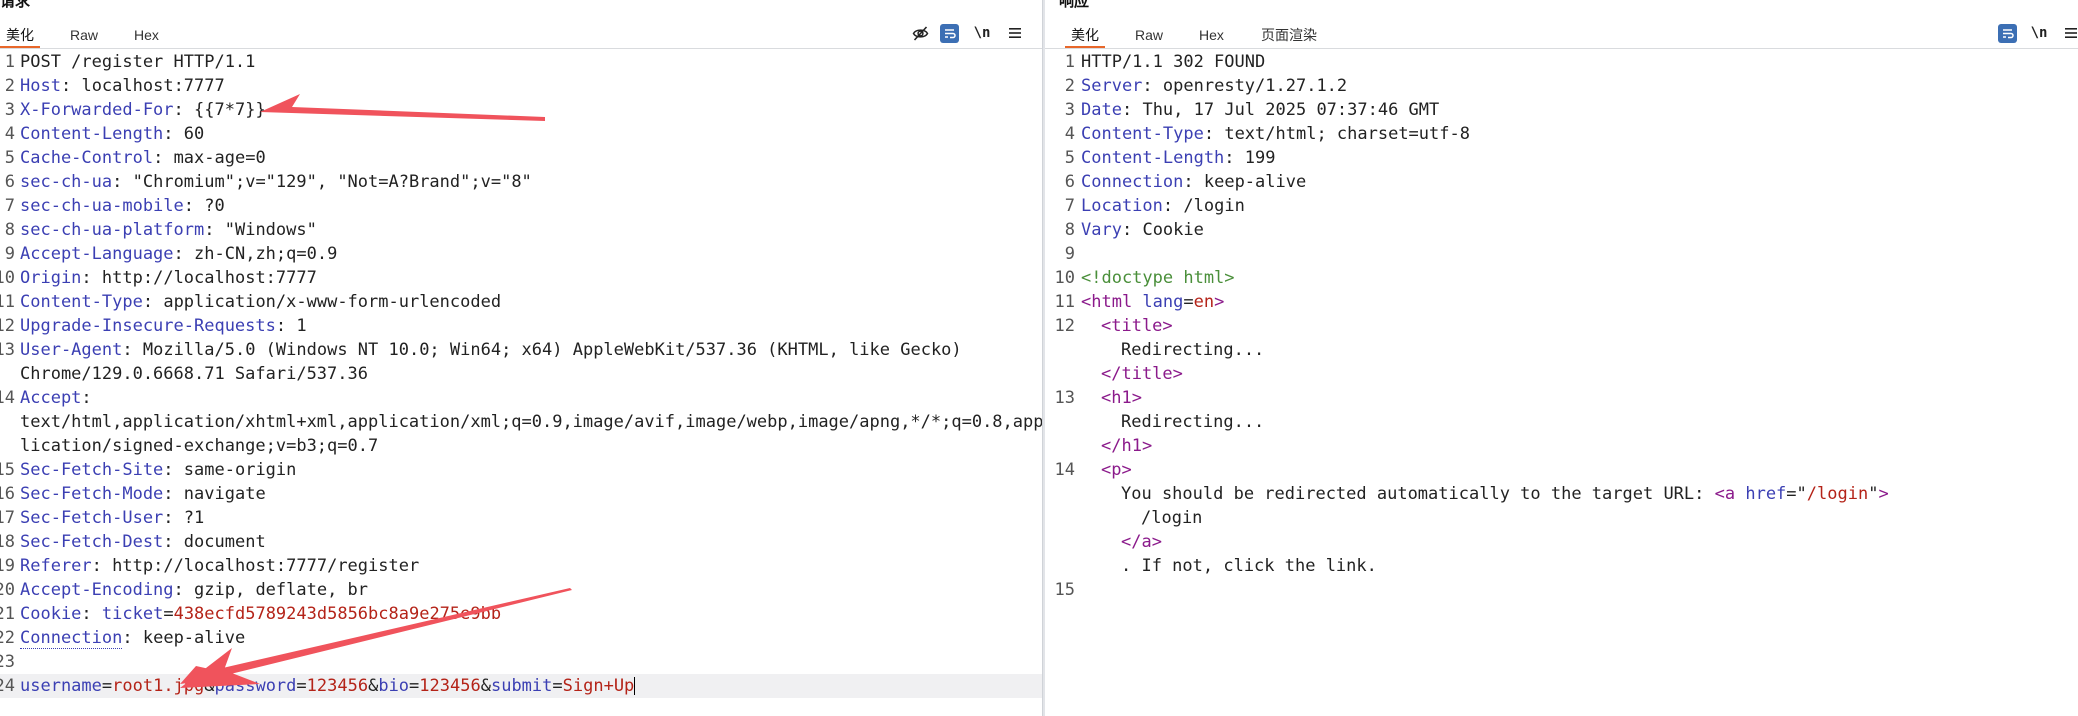 The width and height of the screenshot is (2078, 716). What do you see at coordinates (1561, 566) in the screenshot?
I see `code-line: . If not, click the link.` at bounding box center [1561, 566].